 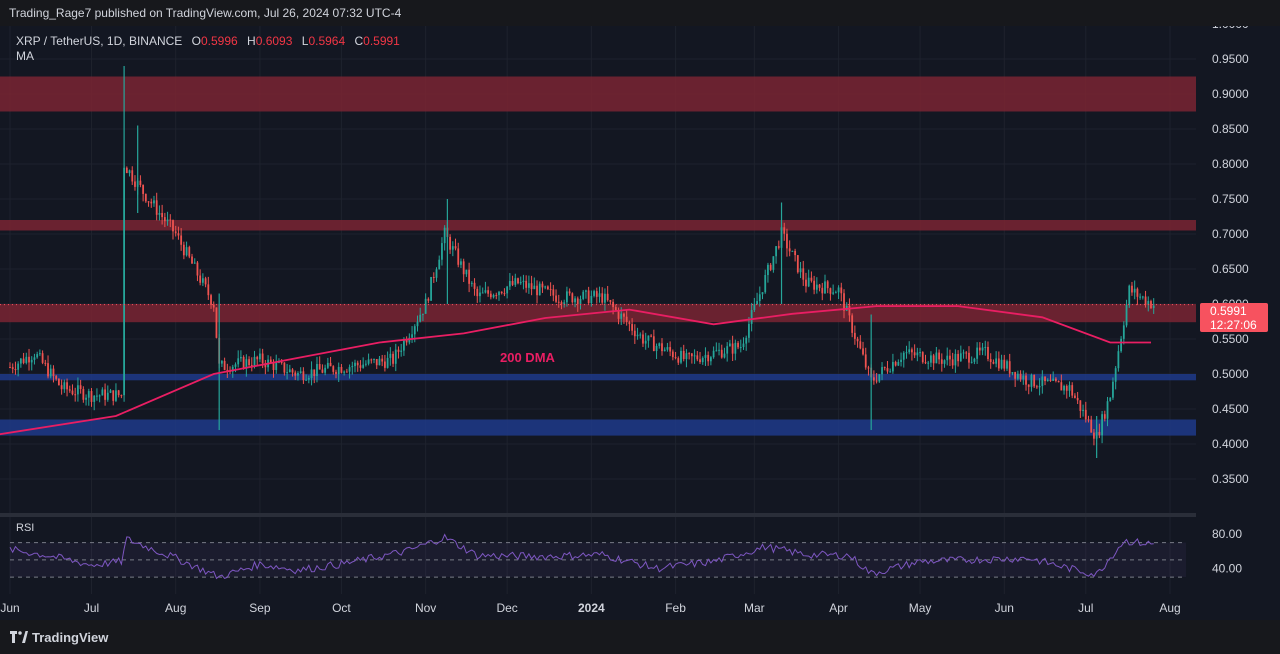 What do you see at coordinates (208, 56) in the screenshot?
I see `legend-indicator: MA` at bounding box center [208, 56].